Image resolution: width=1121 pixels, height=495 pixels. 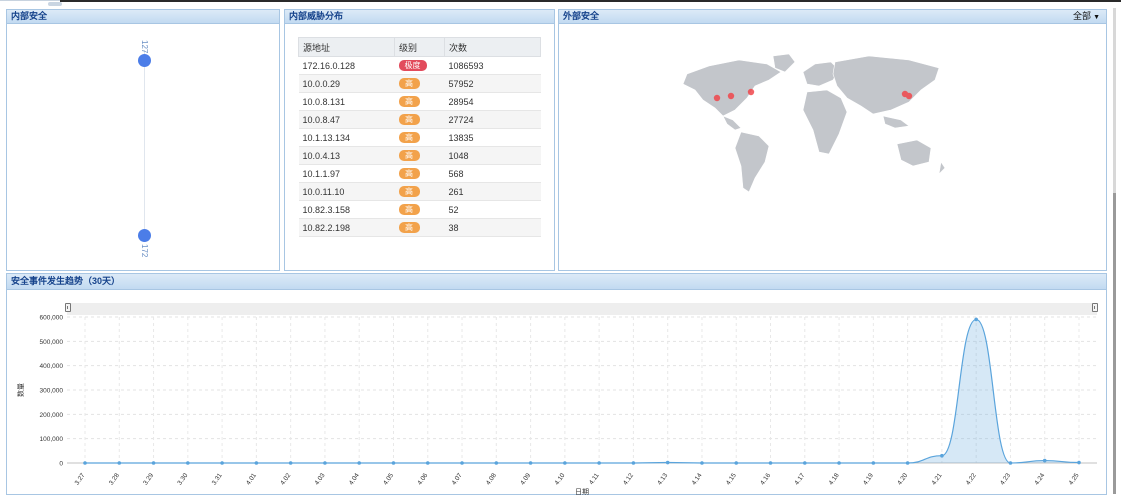 I want to click on x-tick-label: 4.22, so click(x=971, y=479).